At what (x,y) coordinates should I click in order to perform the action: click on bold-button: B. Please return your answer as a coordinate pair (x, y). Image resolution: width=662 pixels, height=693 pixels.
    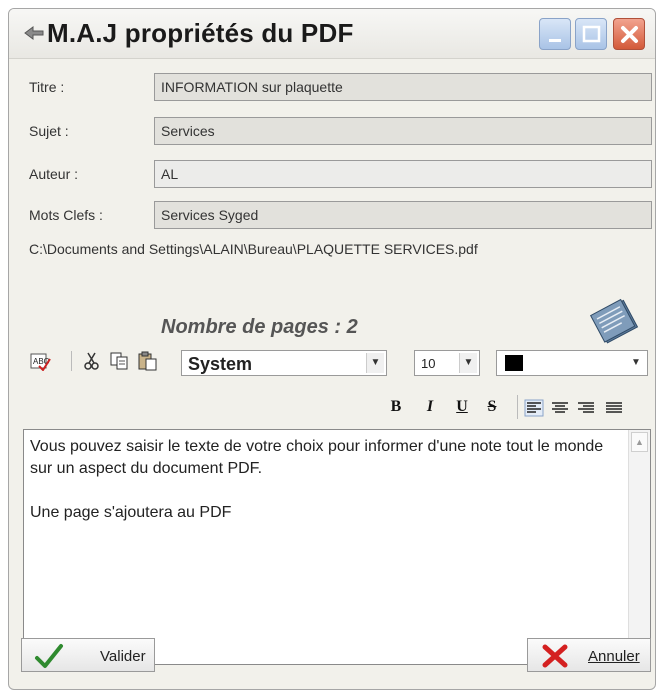
    Looking at the image, I should click on (396, 407).